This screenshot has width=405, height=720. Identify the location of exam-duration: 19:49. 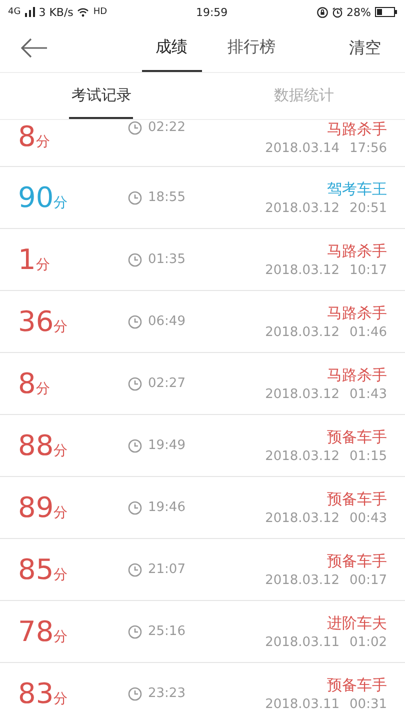
(167, 445).